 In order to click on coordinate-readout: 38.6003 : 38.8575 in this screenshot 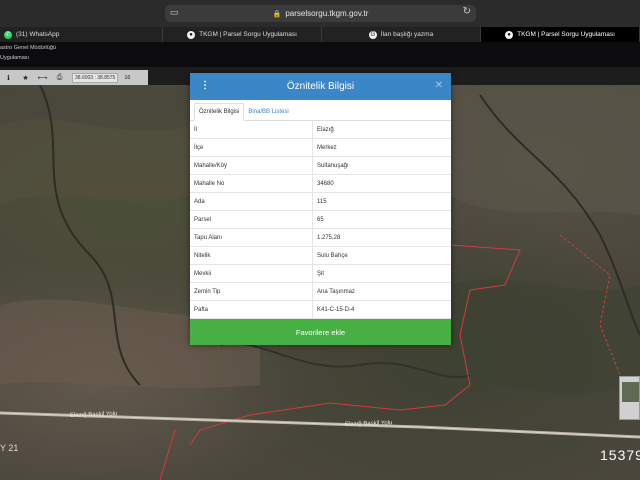, I will do `click(95, 77)`.